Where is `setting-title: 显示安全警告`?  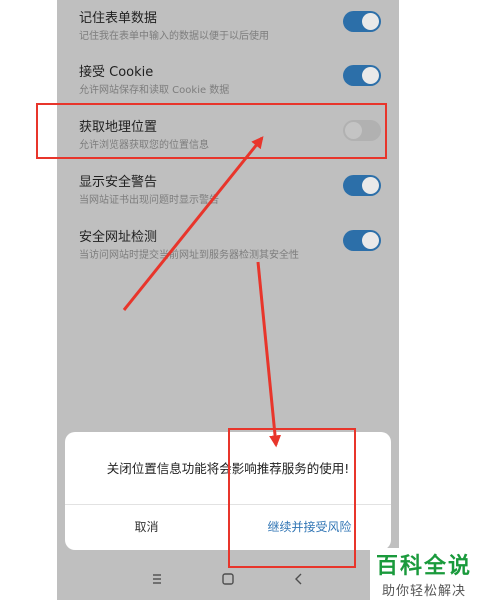 setting-title: 显示安全警告 is located at coordinates (118, 182).